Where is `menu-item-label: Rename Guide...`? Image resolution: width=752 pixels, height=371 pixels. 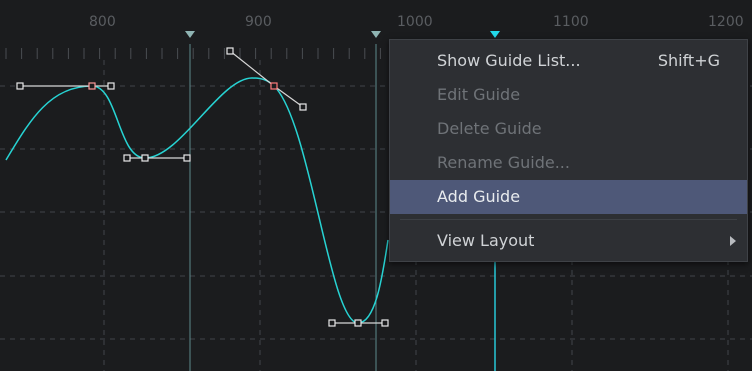
menu-item-label: Rename Guide... is located at coordinates (503, 162).